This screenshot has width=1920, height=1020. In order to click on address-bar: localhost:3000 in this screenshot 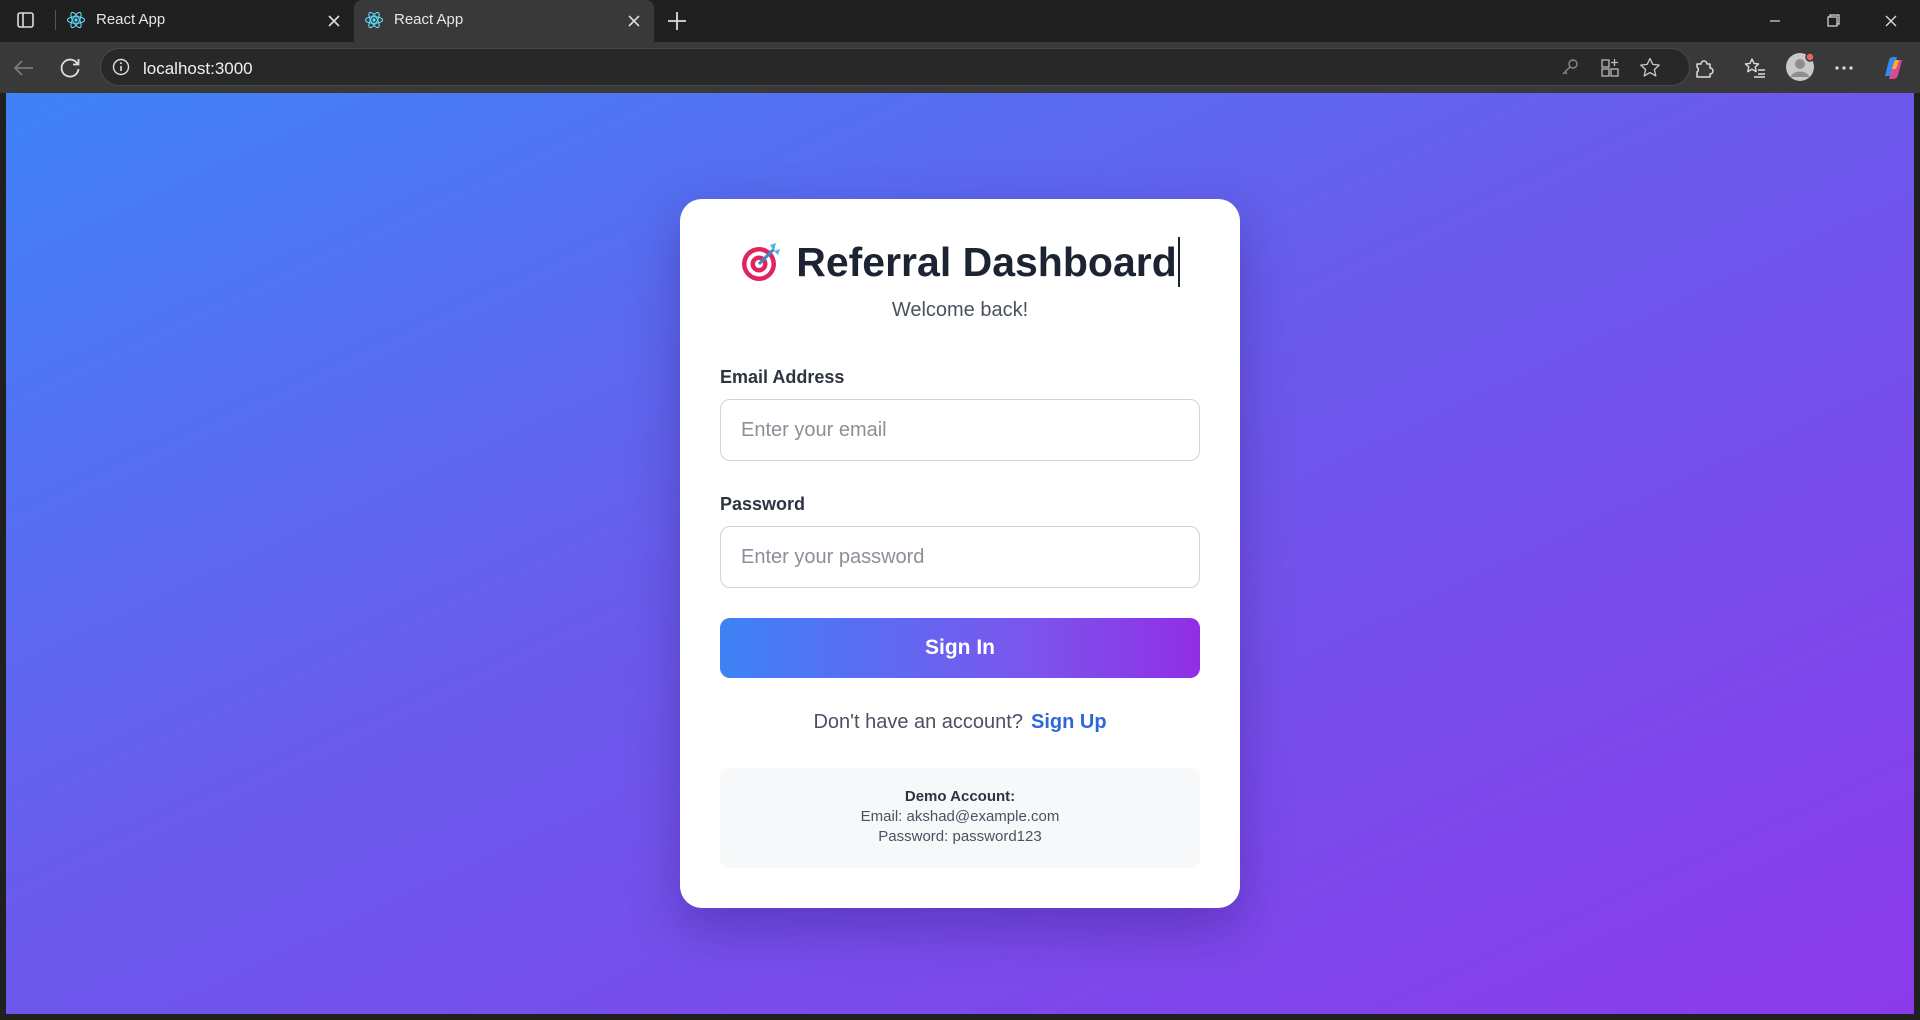, I will do `click(895, 67)`.